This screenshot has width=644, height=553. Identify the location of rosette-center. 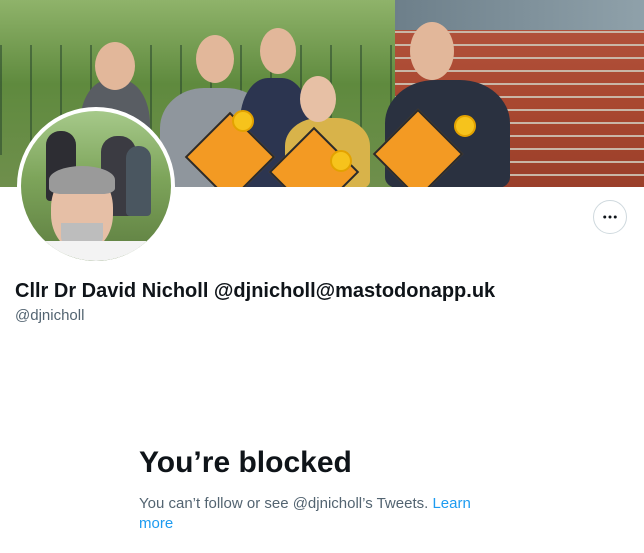
(341, 161).